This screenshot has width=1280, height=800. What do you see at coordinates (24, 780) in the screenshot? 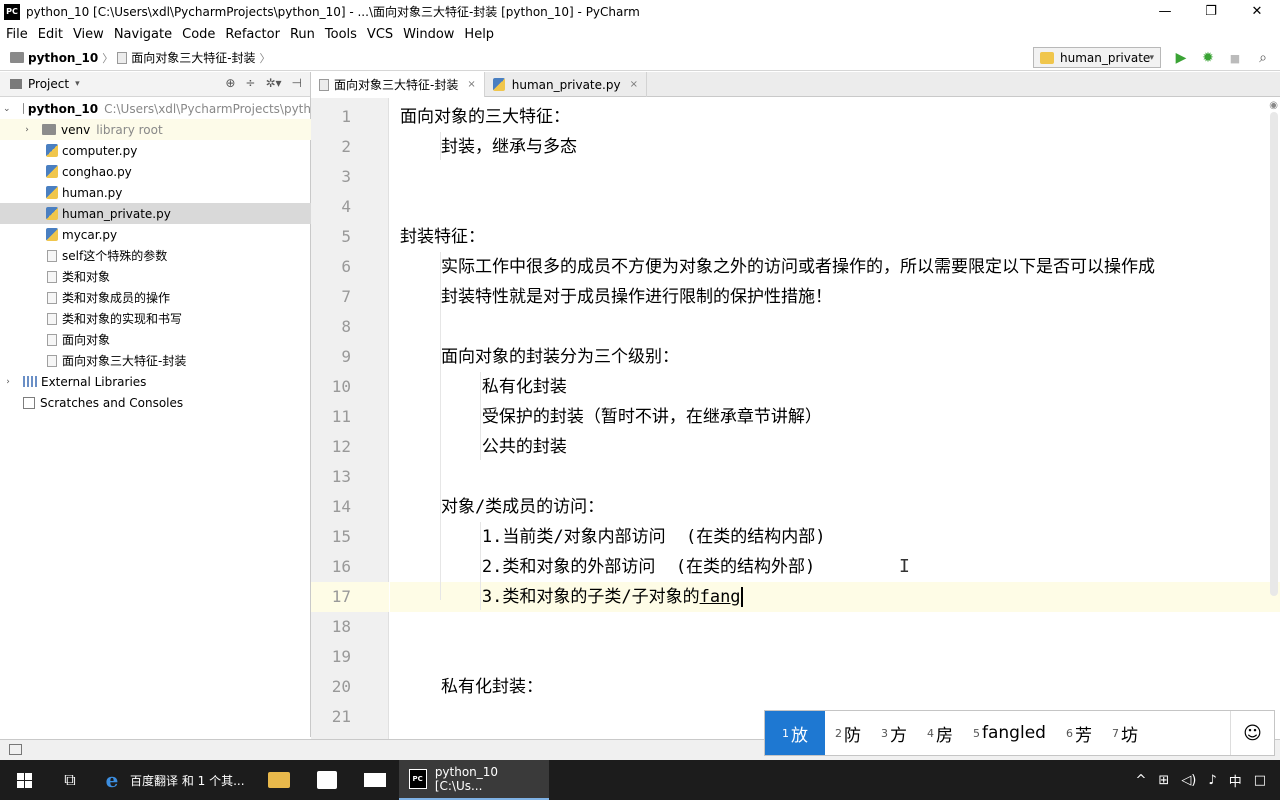
I see `start-button` at bounding box center [24, 780].